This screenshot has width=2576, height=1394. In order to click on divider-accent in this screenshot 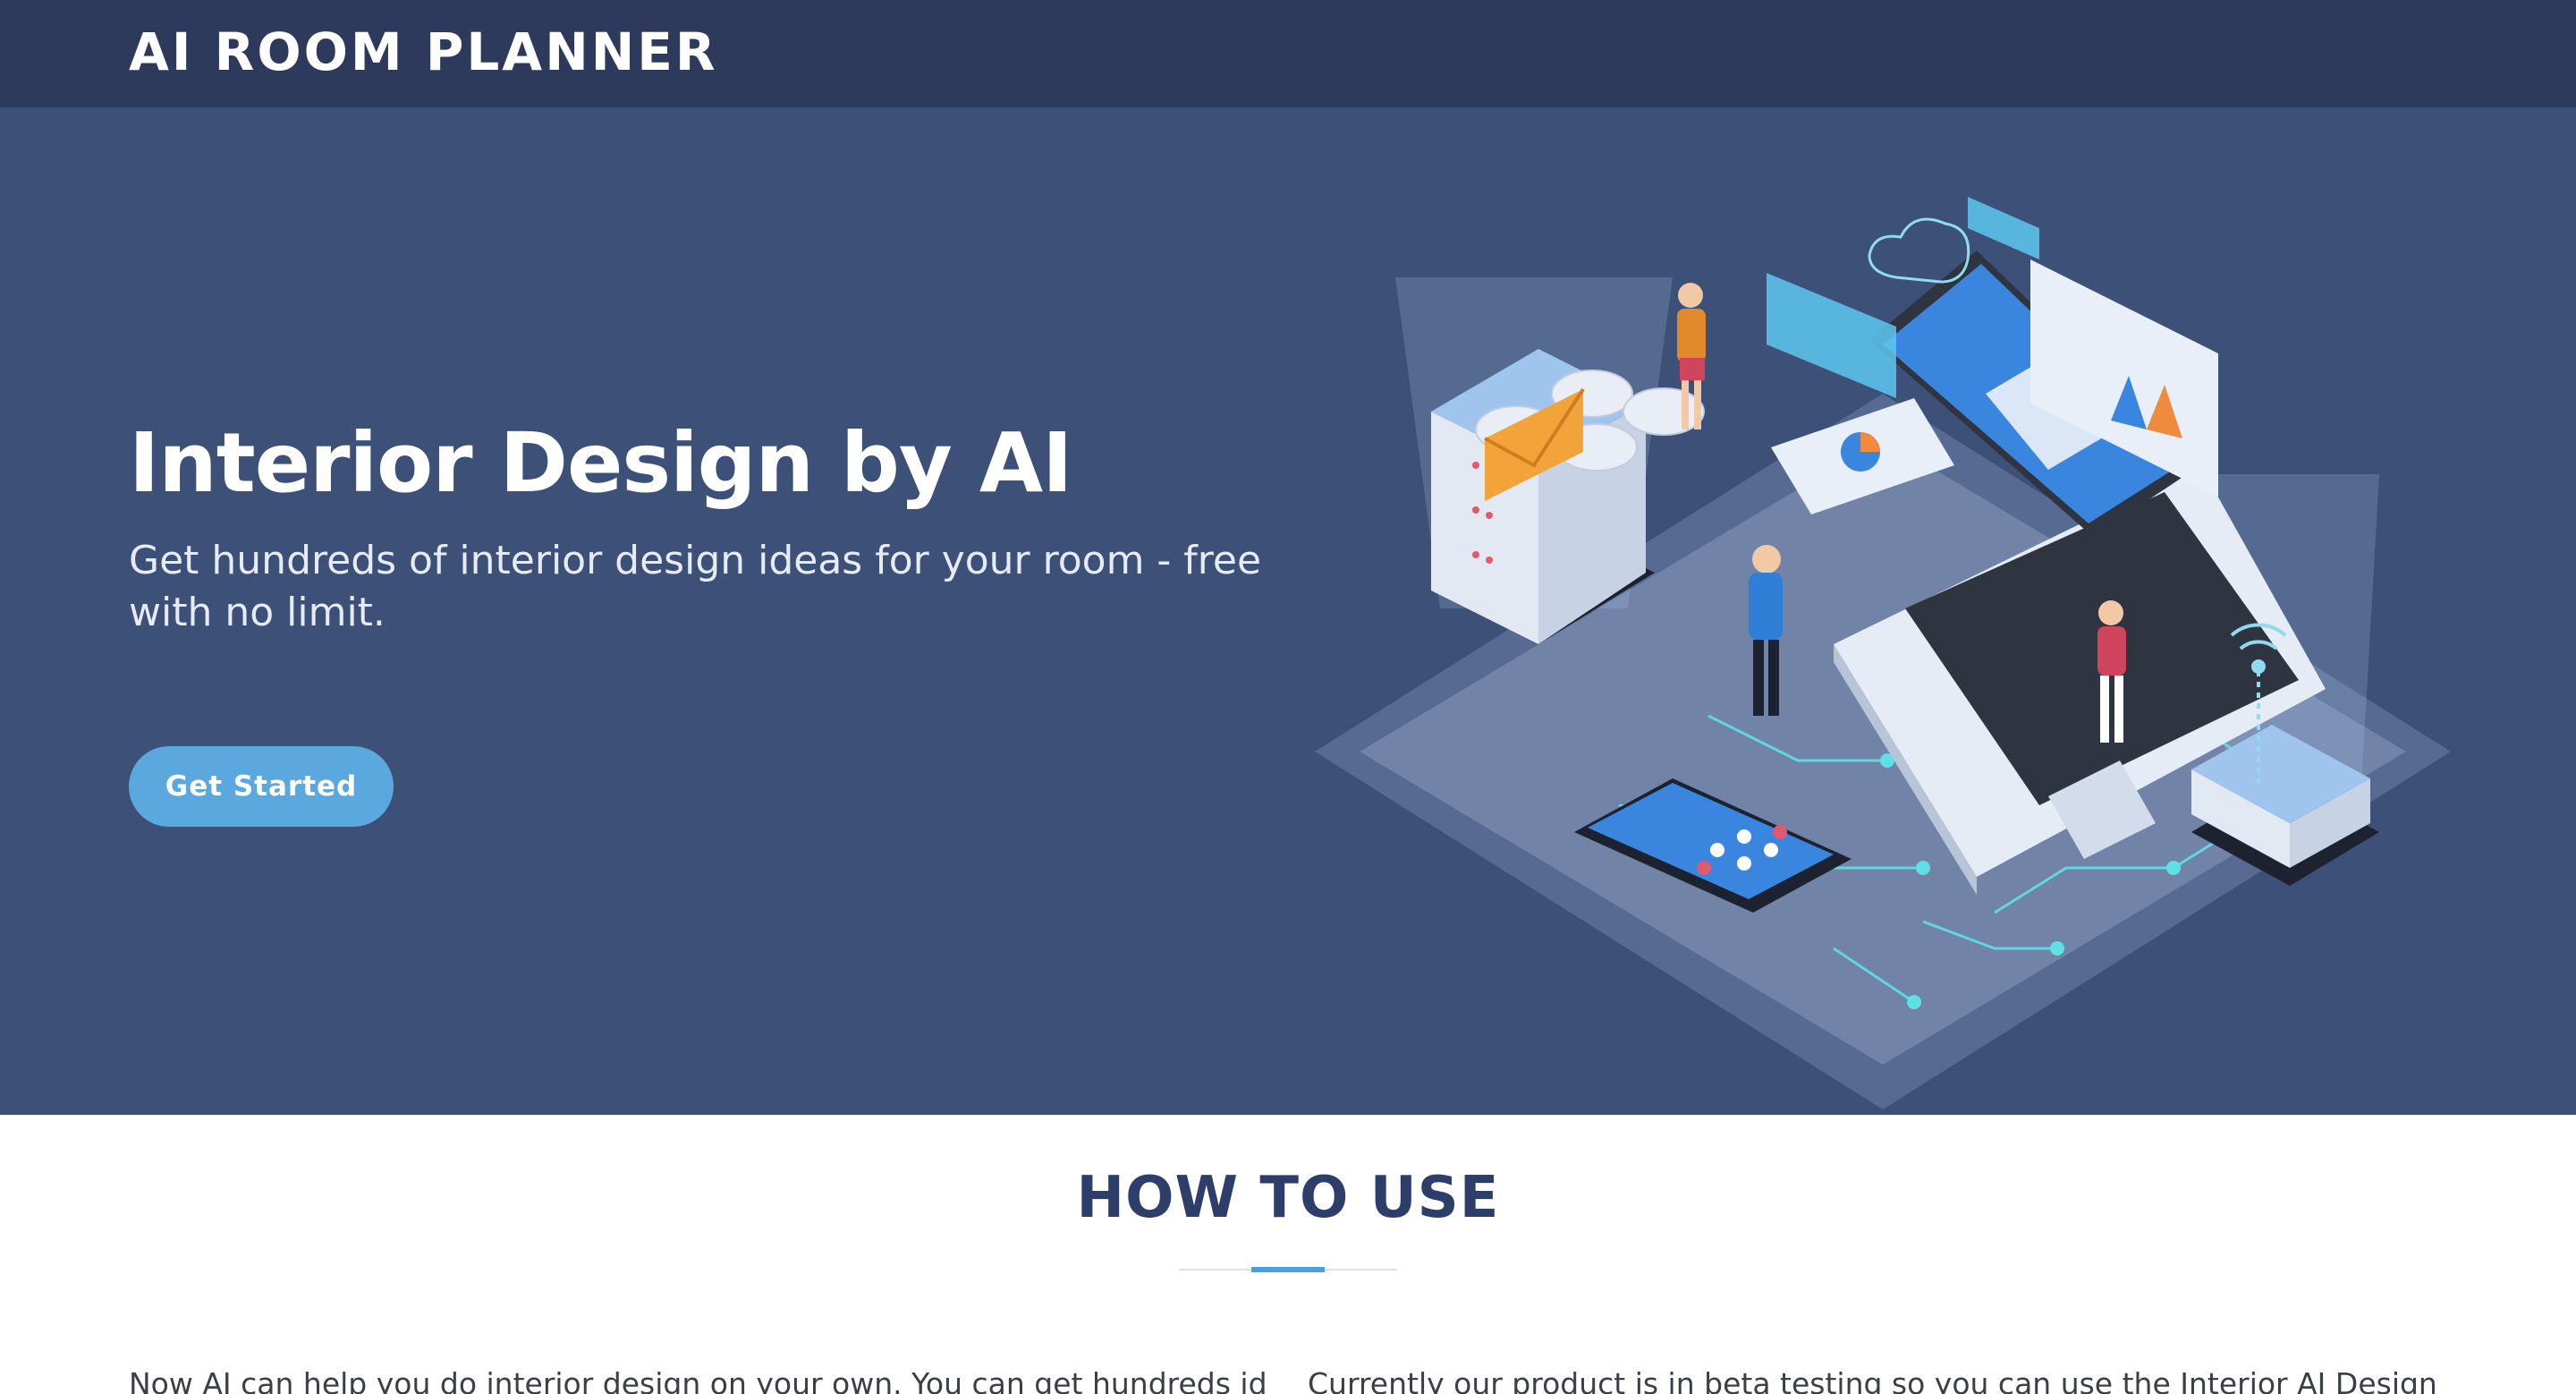, I will do `click(1288, 1270)`.